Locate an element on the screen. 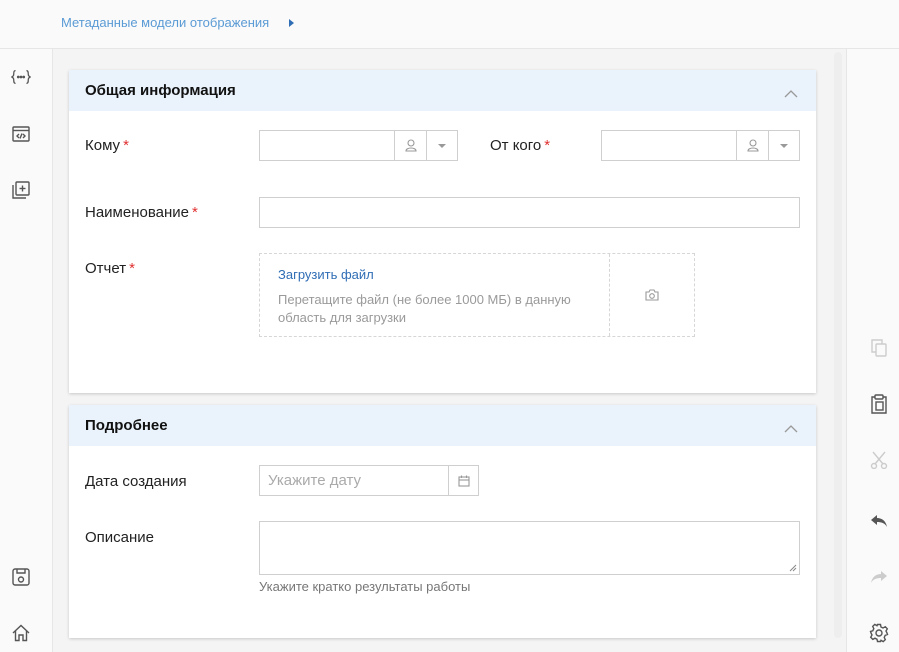 The height and width of the screenshot is (652, 899). gear-icon is located at coordinates (879, 633).